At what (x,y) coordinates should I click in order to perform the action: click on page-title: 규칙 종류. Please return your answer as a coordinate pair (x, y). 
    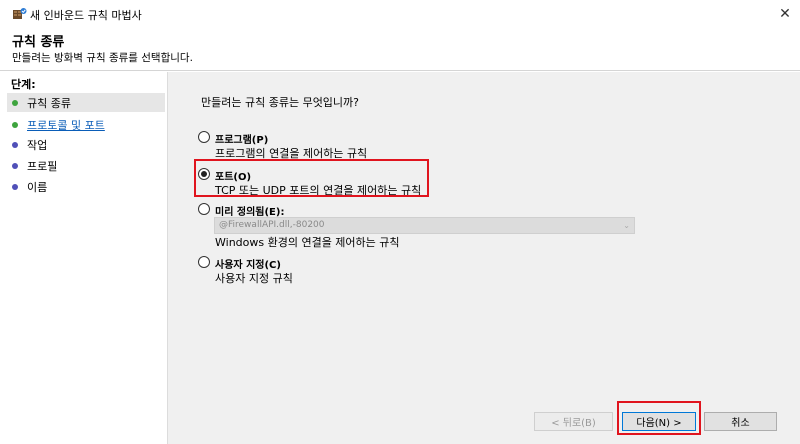
    Looking at the image, I should click on (38, 42).